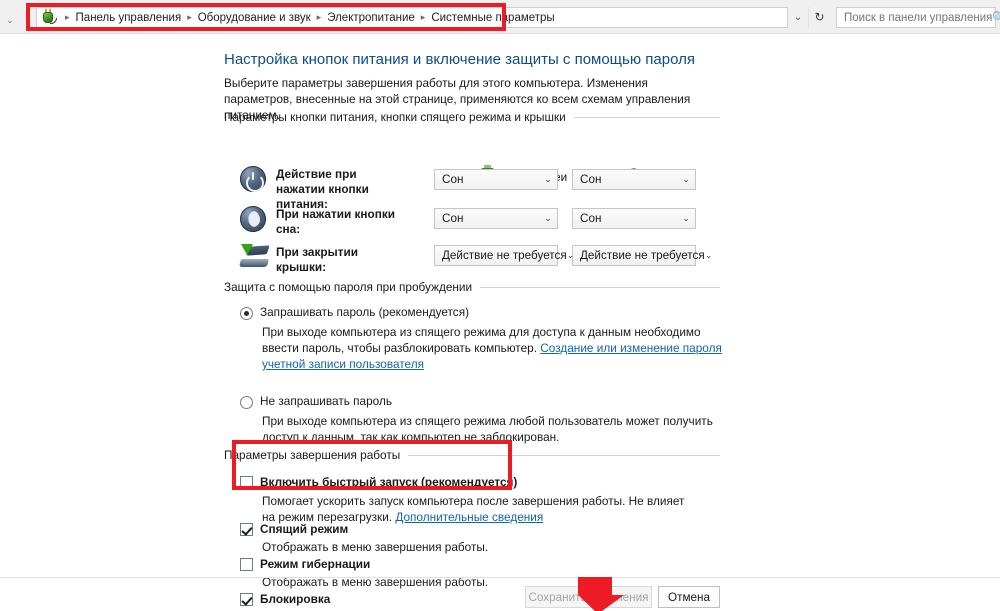 The image size is (1000, 611). Describe the element at coordinates (254, 257) in the screenshot. I see `laptop-lid-icon` at that location.